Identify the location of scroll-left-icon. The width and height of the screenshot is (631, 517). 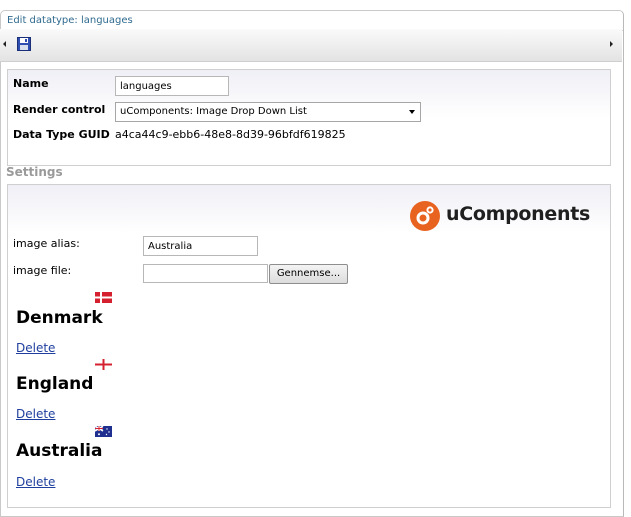
(4, 44).